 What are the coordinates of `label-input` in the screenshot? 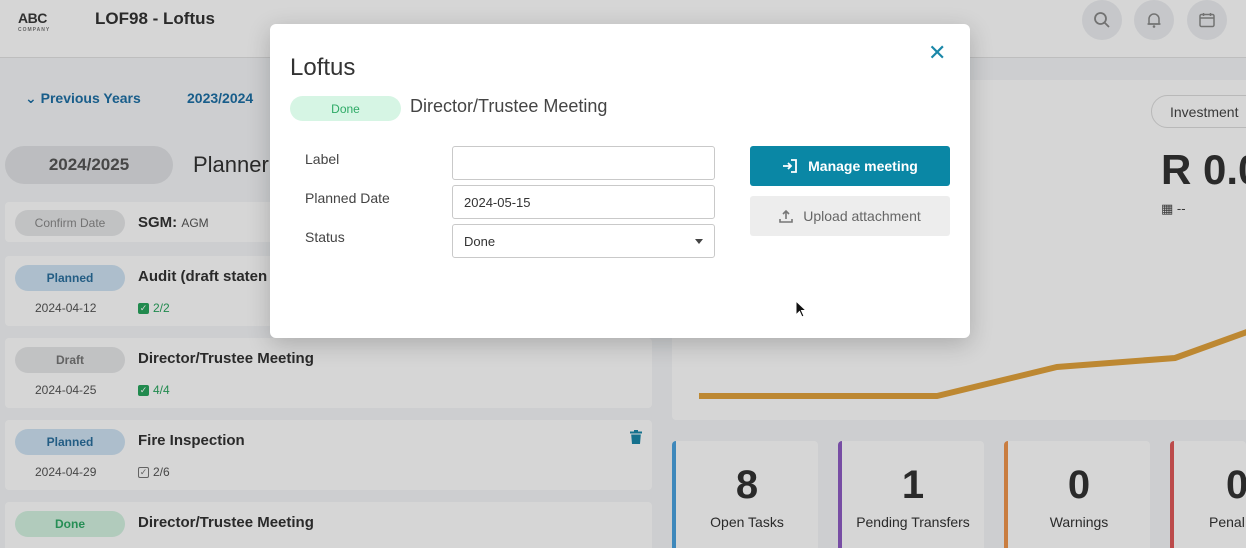 It's located at (583, 163).